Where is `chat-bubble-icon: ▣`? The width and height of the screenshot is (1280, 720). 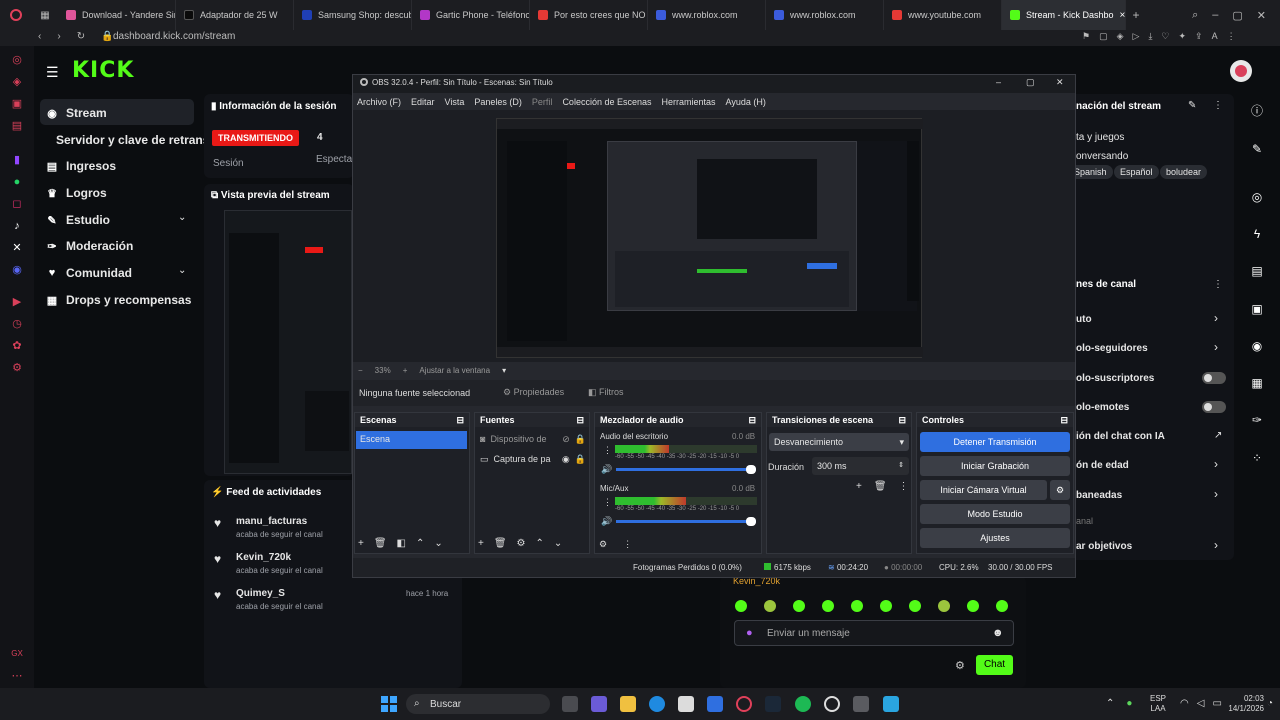 chat-bubble-icon: ▣ is located at coordinates (1257, 309).